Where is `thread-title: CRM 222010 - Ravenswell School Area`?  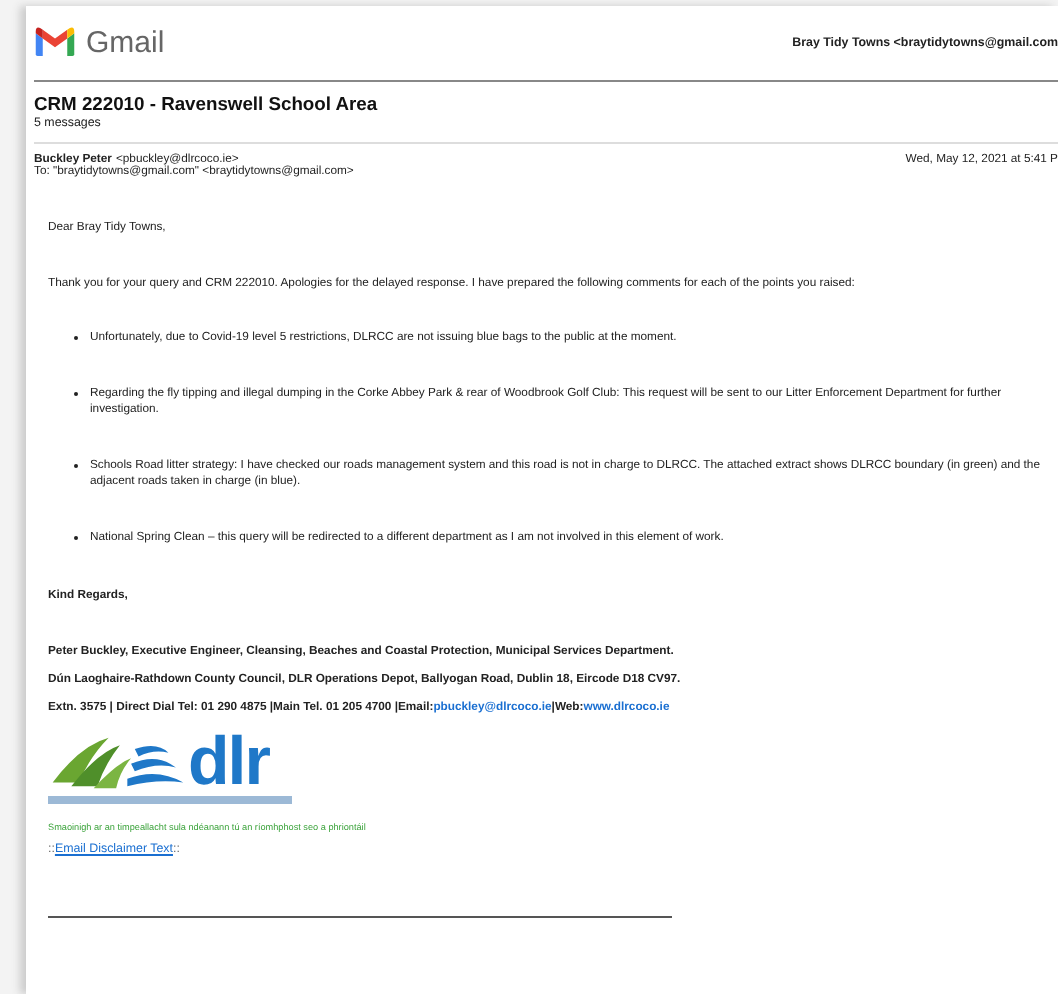 thread-title: CRM 222010 - Ravenswell School Area is located at coordinates (207, 103).